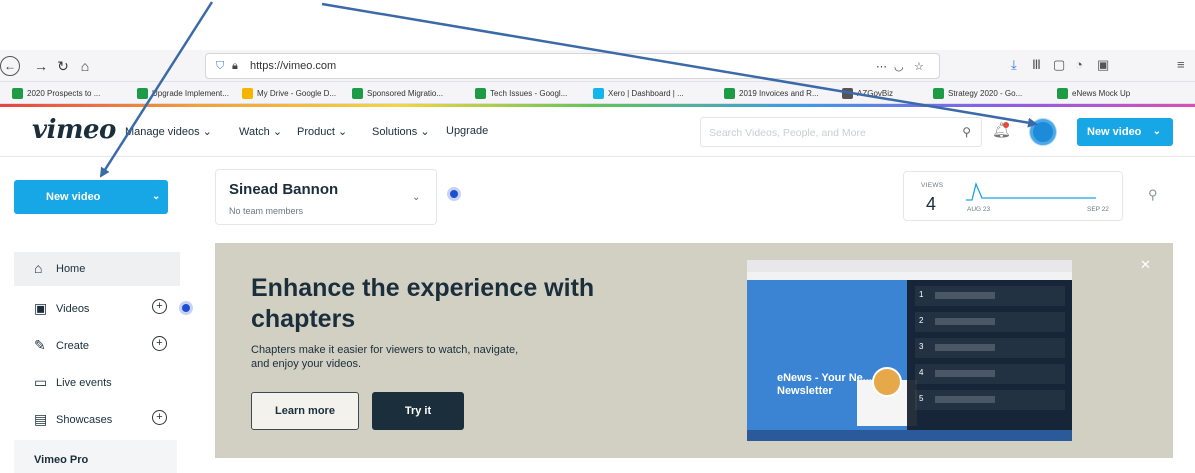 The height and width of the screenshot is (473, 1195). Describe the element at coordinates (156, 89) in the screenshot. I see `arrow-to-new-video` at that location.